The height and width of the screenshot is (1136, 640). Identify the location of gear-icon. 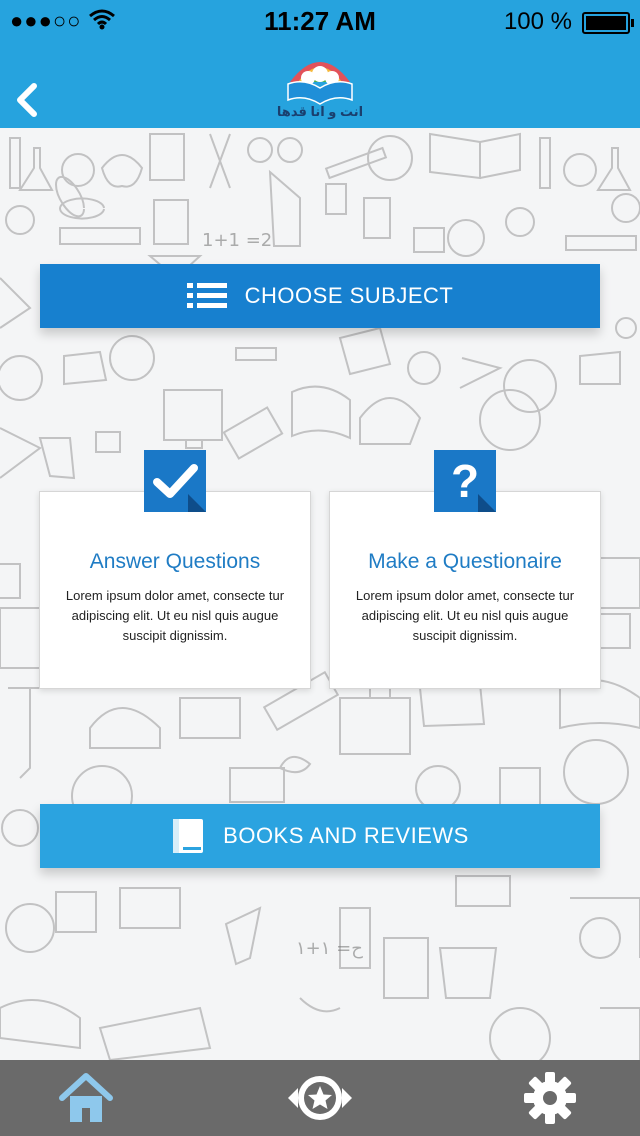
(550, 1098).